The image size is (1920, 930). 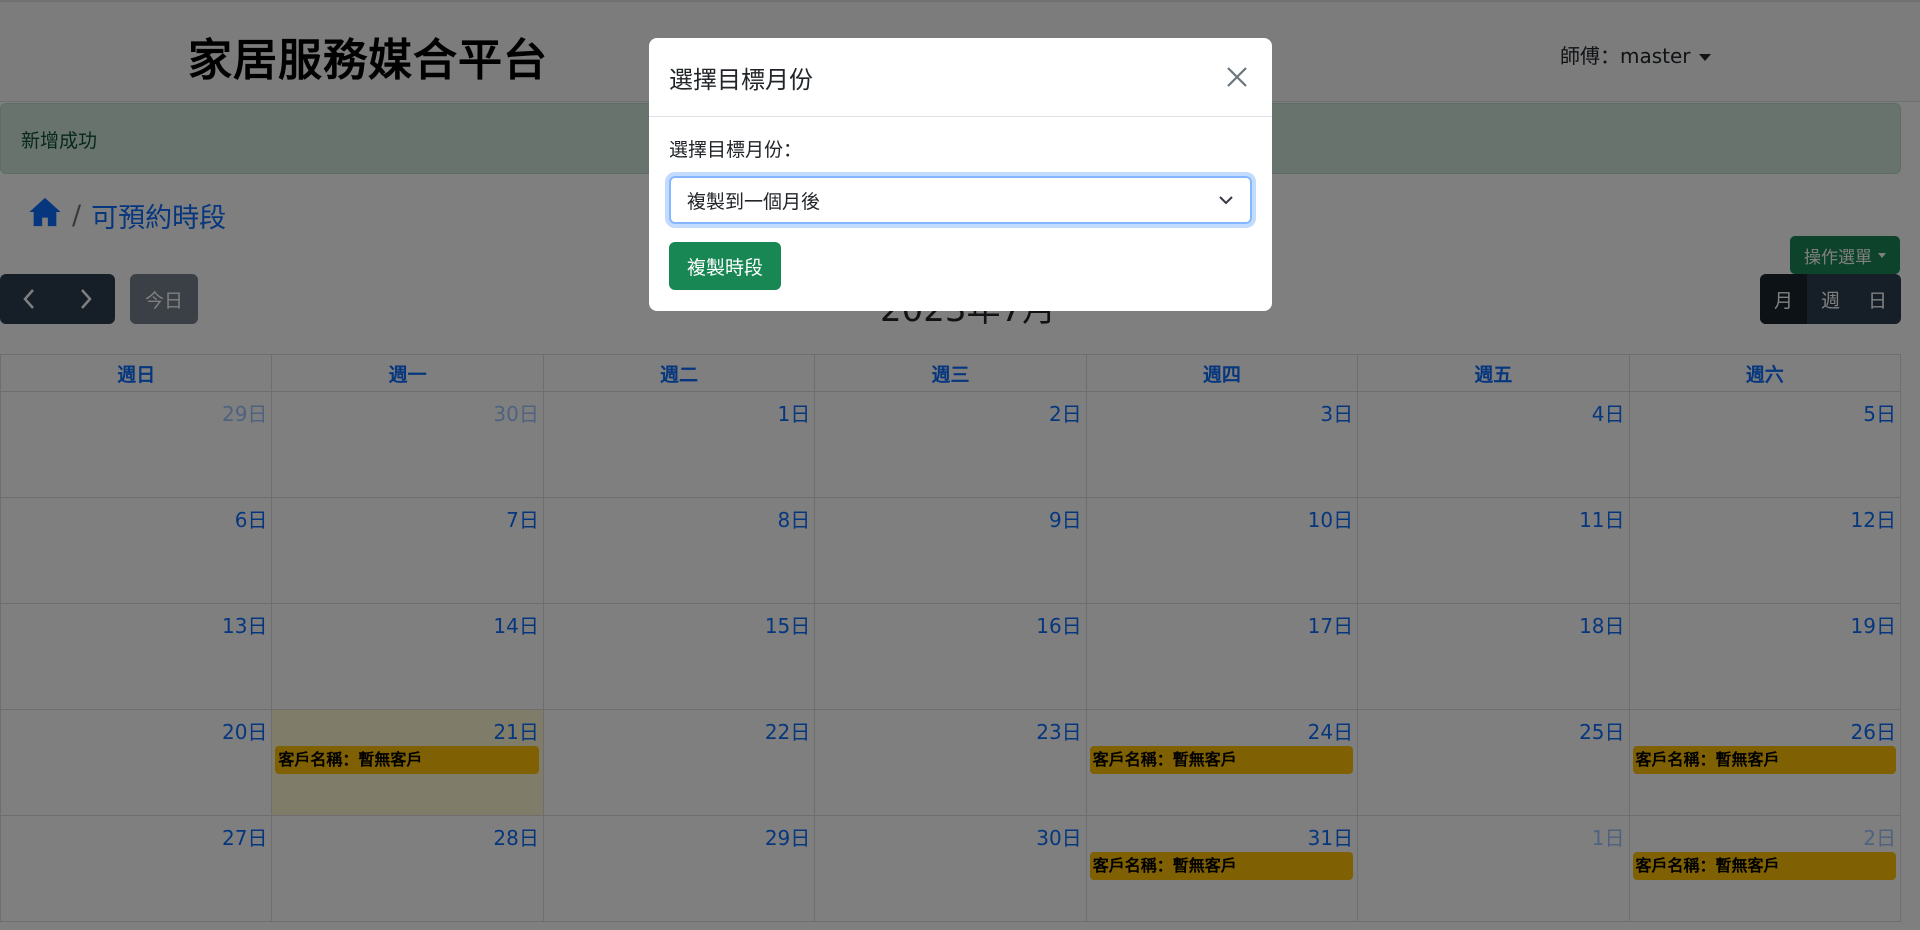 I want to click on target-month-select: 複製到一個月後, so click(x=960, y=200).